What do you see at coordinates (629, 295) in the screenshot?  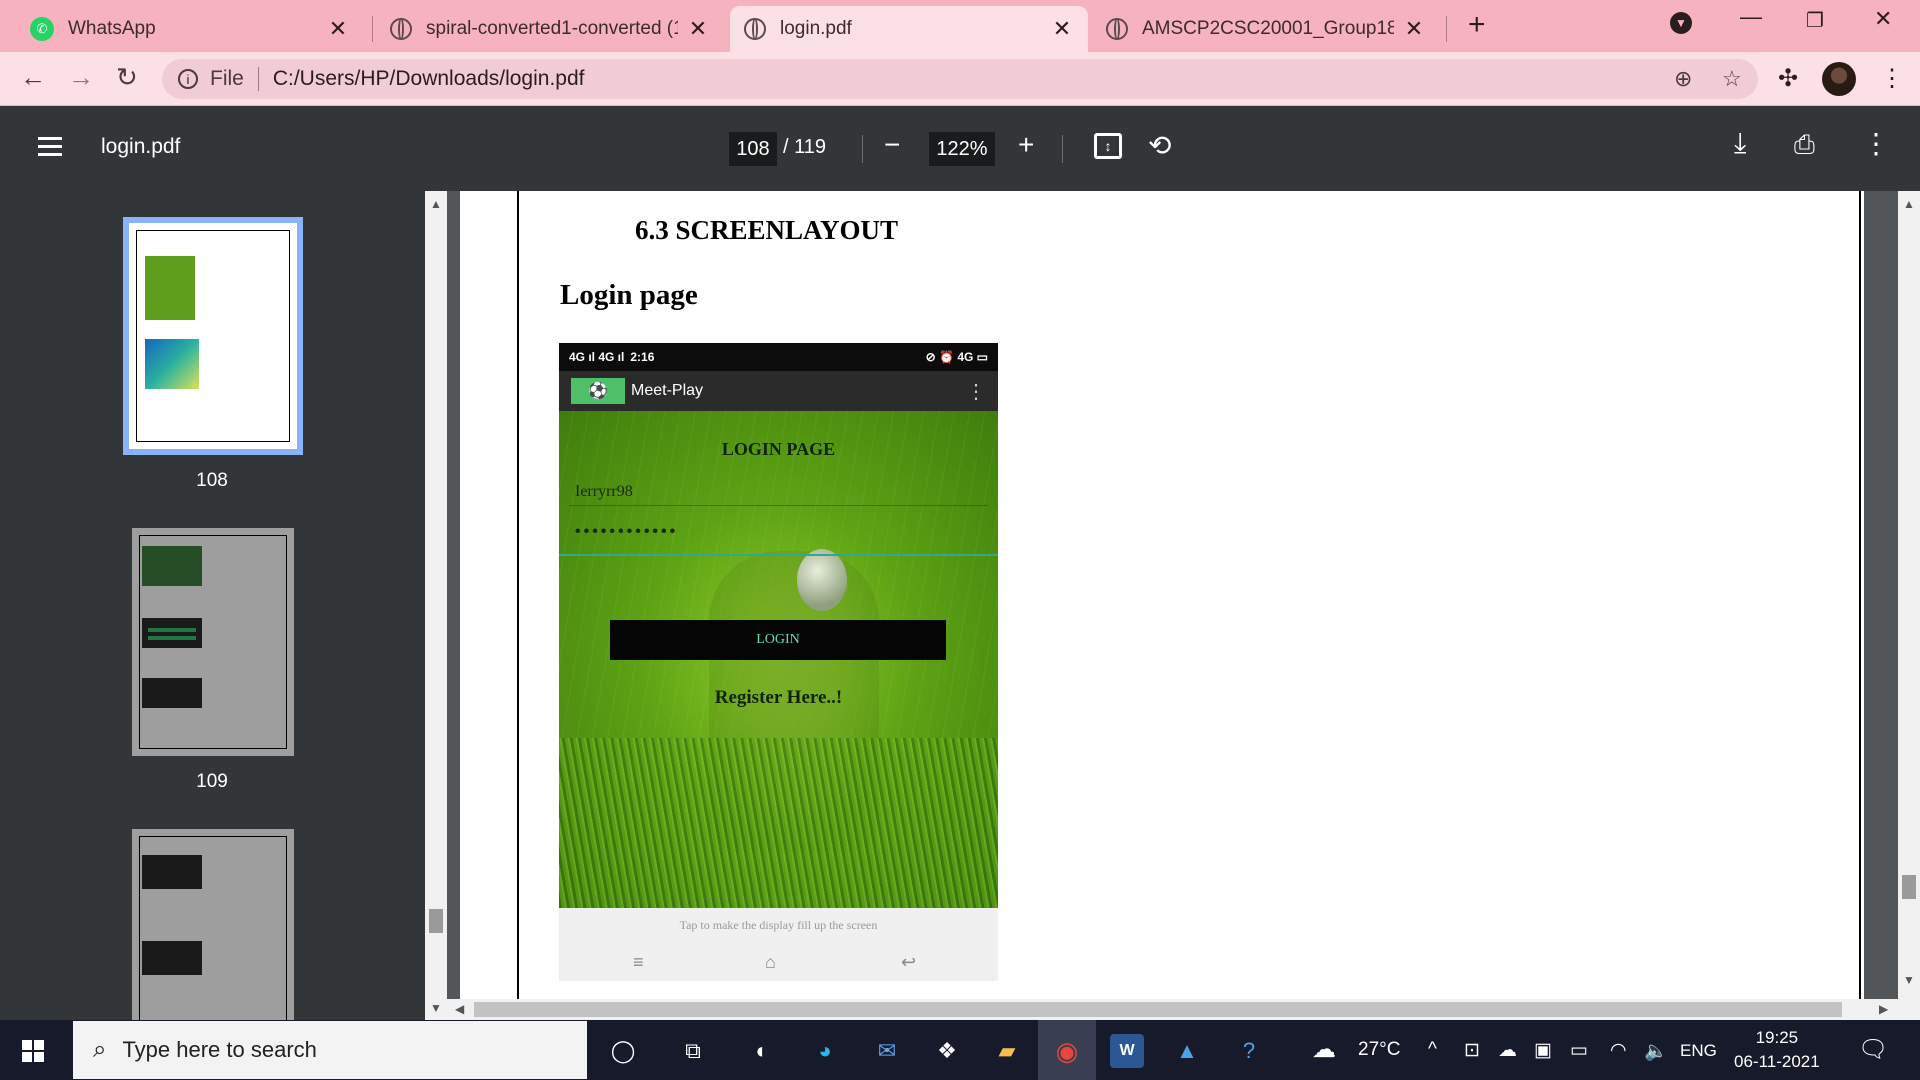 I see `sub-heading: Login page` at bounding box center [629, 295].